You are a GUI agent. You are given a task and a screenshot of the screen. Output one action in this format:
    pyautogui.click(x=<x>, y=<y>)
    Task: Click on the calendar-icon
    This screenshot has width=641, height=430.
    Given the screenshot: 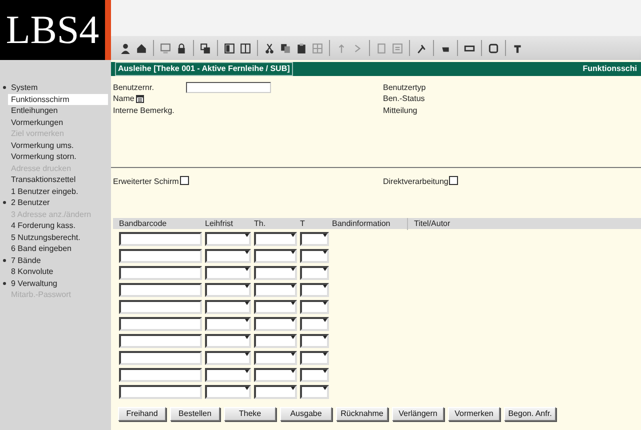 What is the action you would take?
    pyautogui.click(x=140, y=99)
    